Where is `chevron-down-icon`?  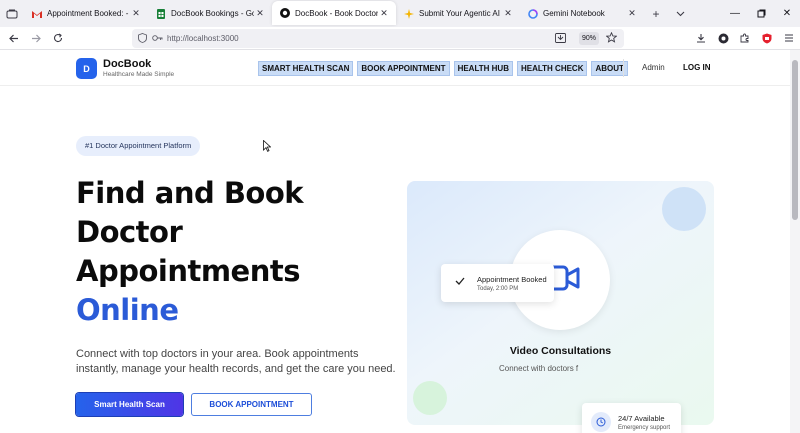
chevron-down-icon is located at coordinates (680, 13).